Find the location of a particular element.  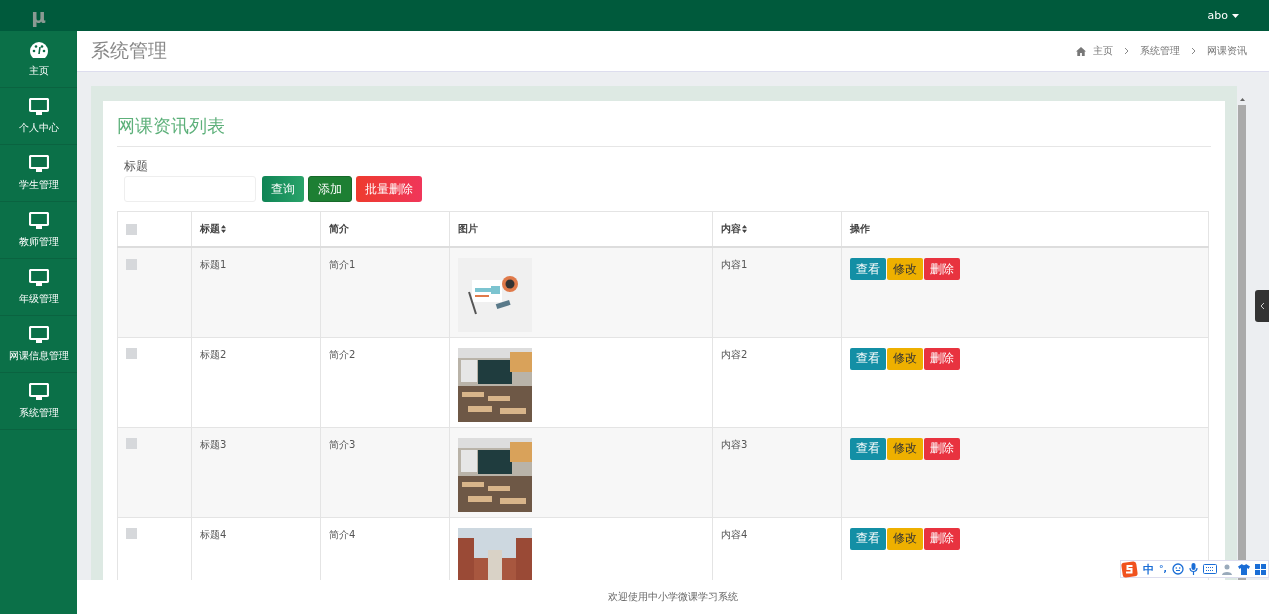

ime-logo-icon is located at coordinates (1130, 569).